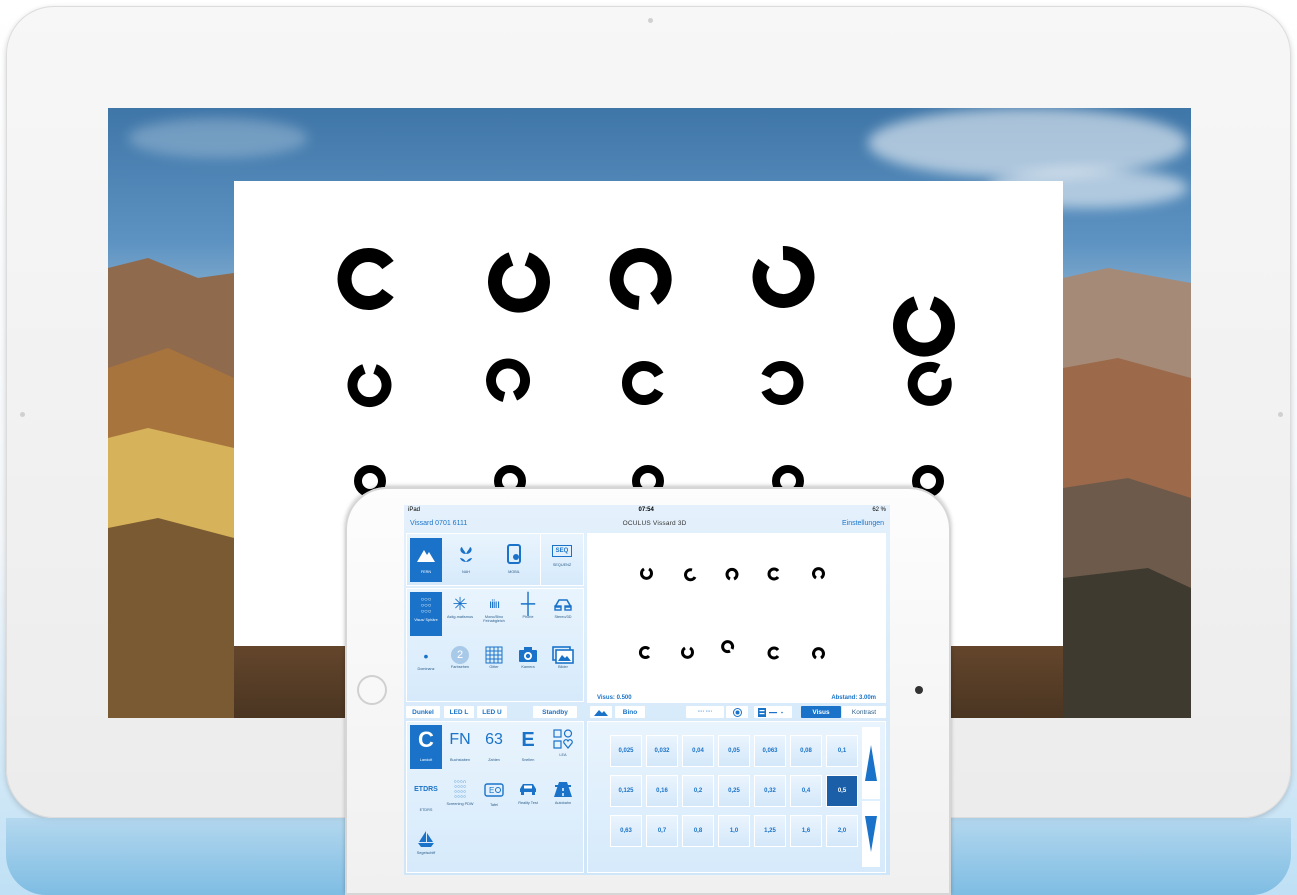  I want to click on optotype-landolt: C Landolt, so click(426, 747).